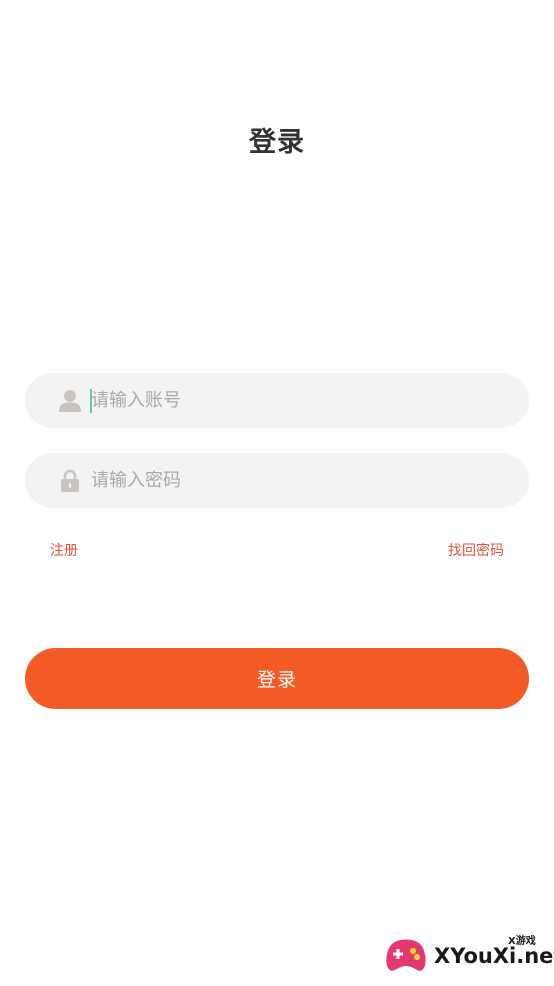 The image size is (554, 986). Describe the element at coordinates (476, 550) in the screenshot. I see `forgot-password-link: 找回密码` at that location.